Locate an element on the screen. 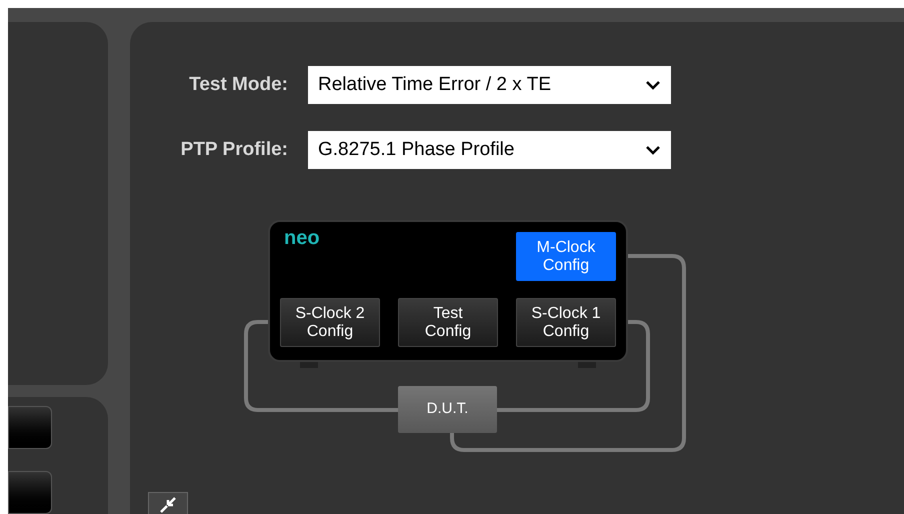  config-button: S-Clock 1 Config is located at coordinates (566, 322).